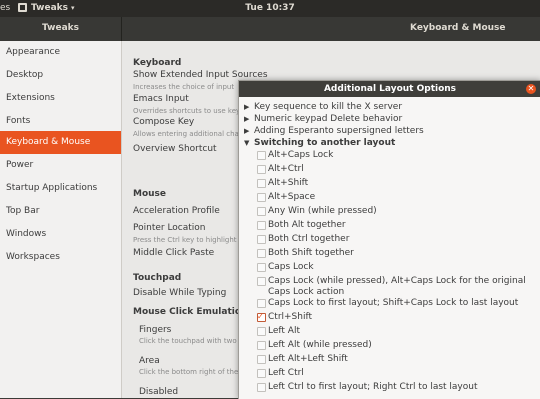 This screenshot has height=399, width=540. I want to click on option-label: Both Shift together, so click(311, 253).